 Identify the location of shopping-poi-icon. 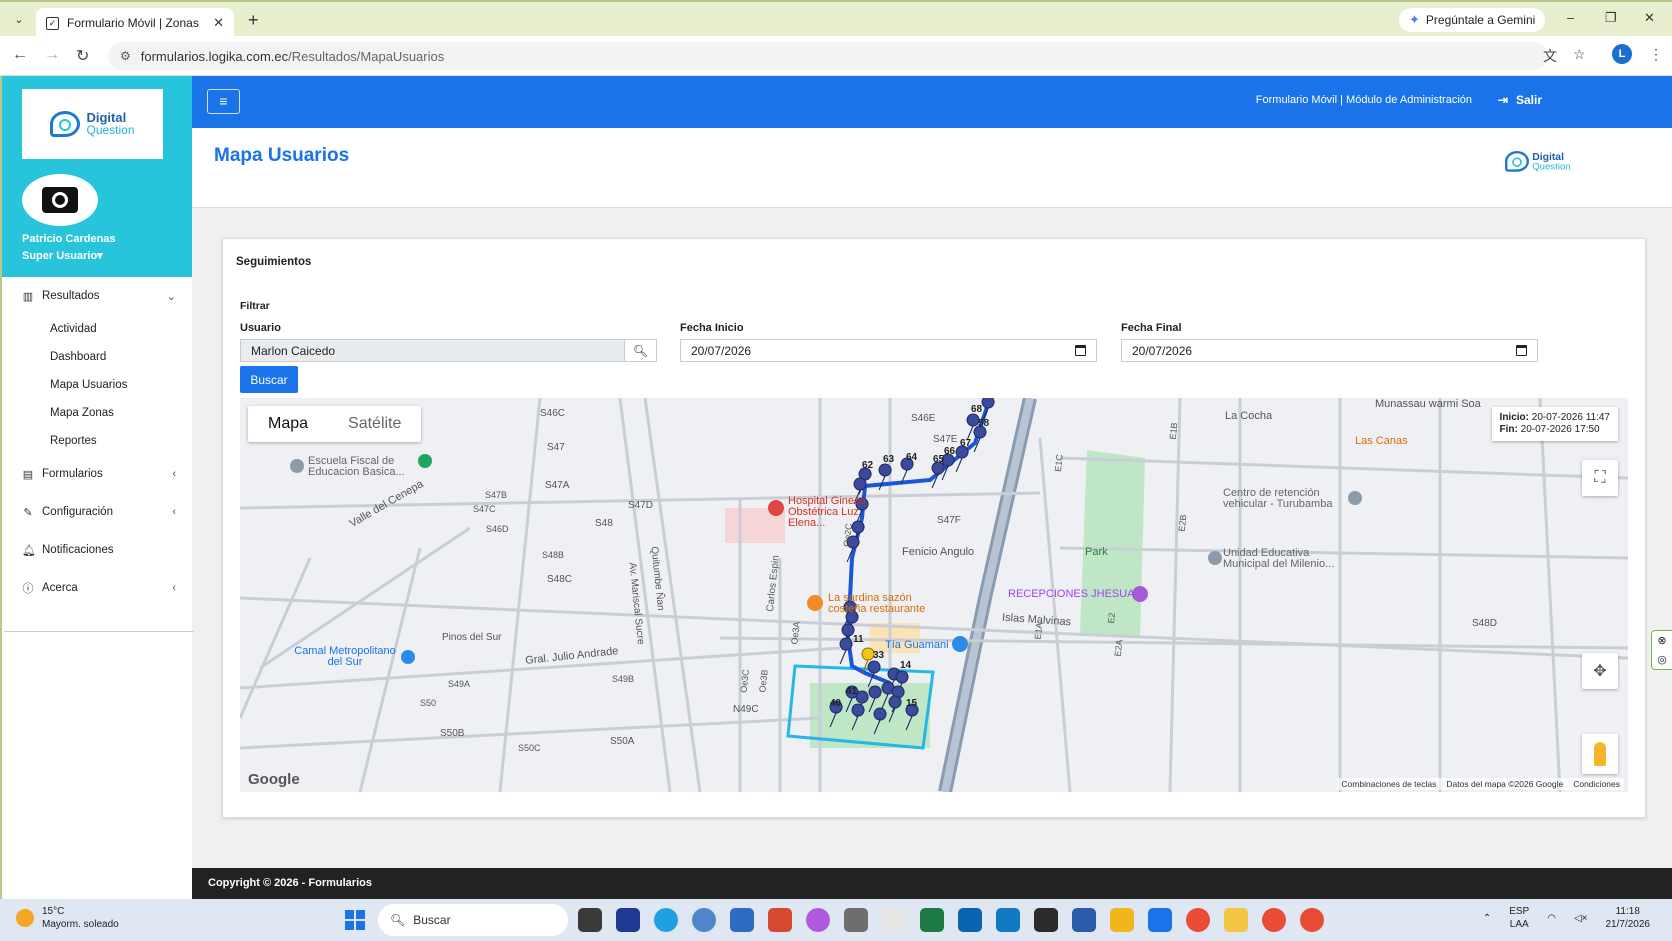
(960, 644).